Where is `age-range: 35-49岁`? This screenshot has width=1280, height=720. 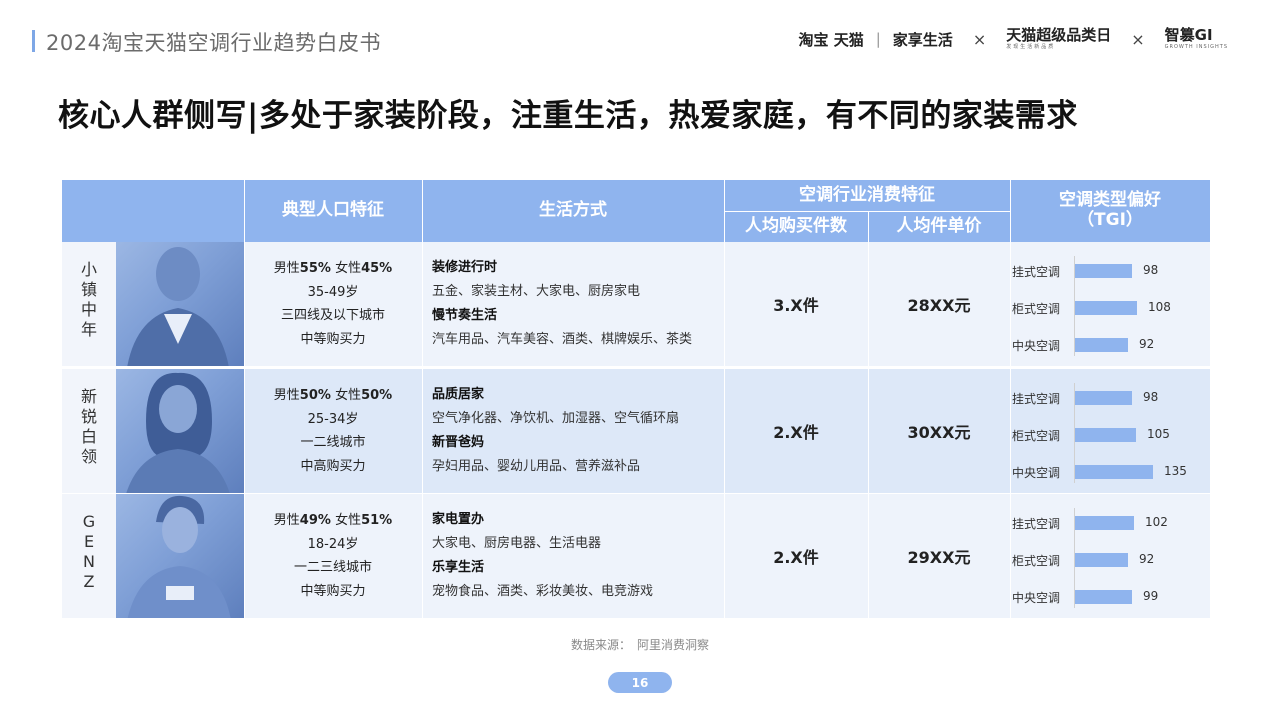
age-range: 35-49岁 is located at coordinates (333, 292).